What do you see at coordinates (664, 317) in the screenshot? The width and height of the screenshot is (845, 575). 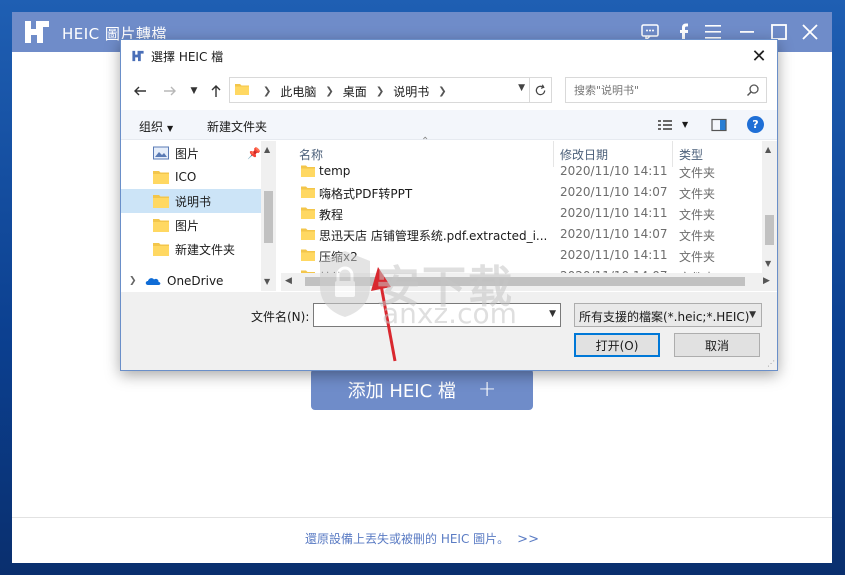 I see `filetype-value: 所有支援的檔案(*.heic;*.HEIC)` at bounding box center [664, 317].